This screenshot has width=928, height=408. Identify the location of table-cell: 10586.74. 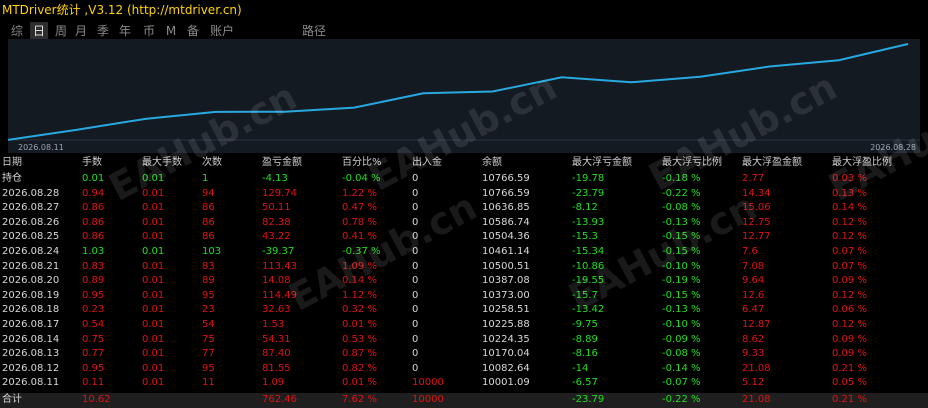
(506, 223).